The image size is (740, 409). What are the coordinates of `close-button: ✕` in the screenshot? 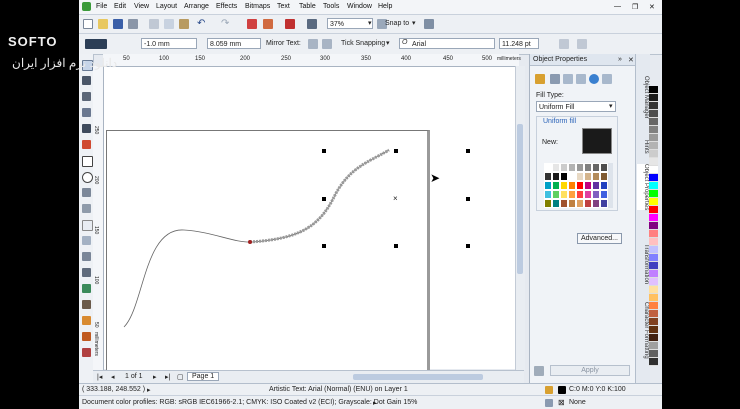 It's located at (652, 7).